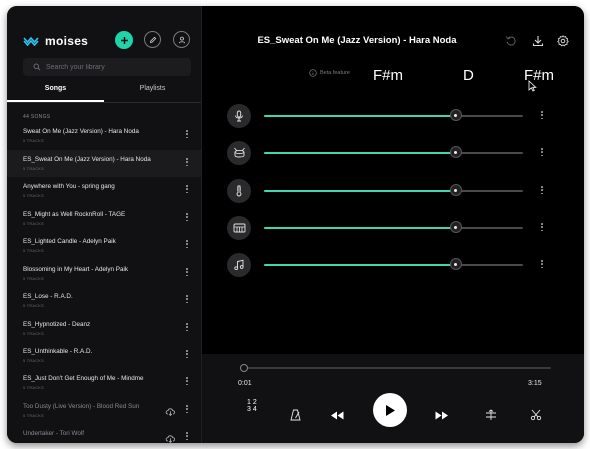 The height and width of the screenshot is (449, 590). What do you see at coordinates (329, 73) in the screenshot?
I see `beta-feature-badge: Beta feature` at bounding box center [329, 73].